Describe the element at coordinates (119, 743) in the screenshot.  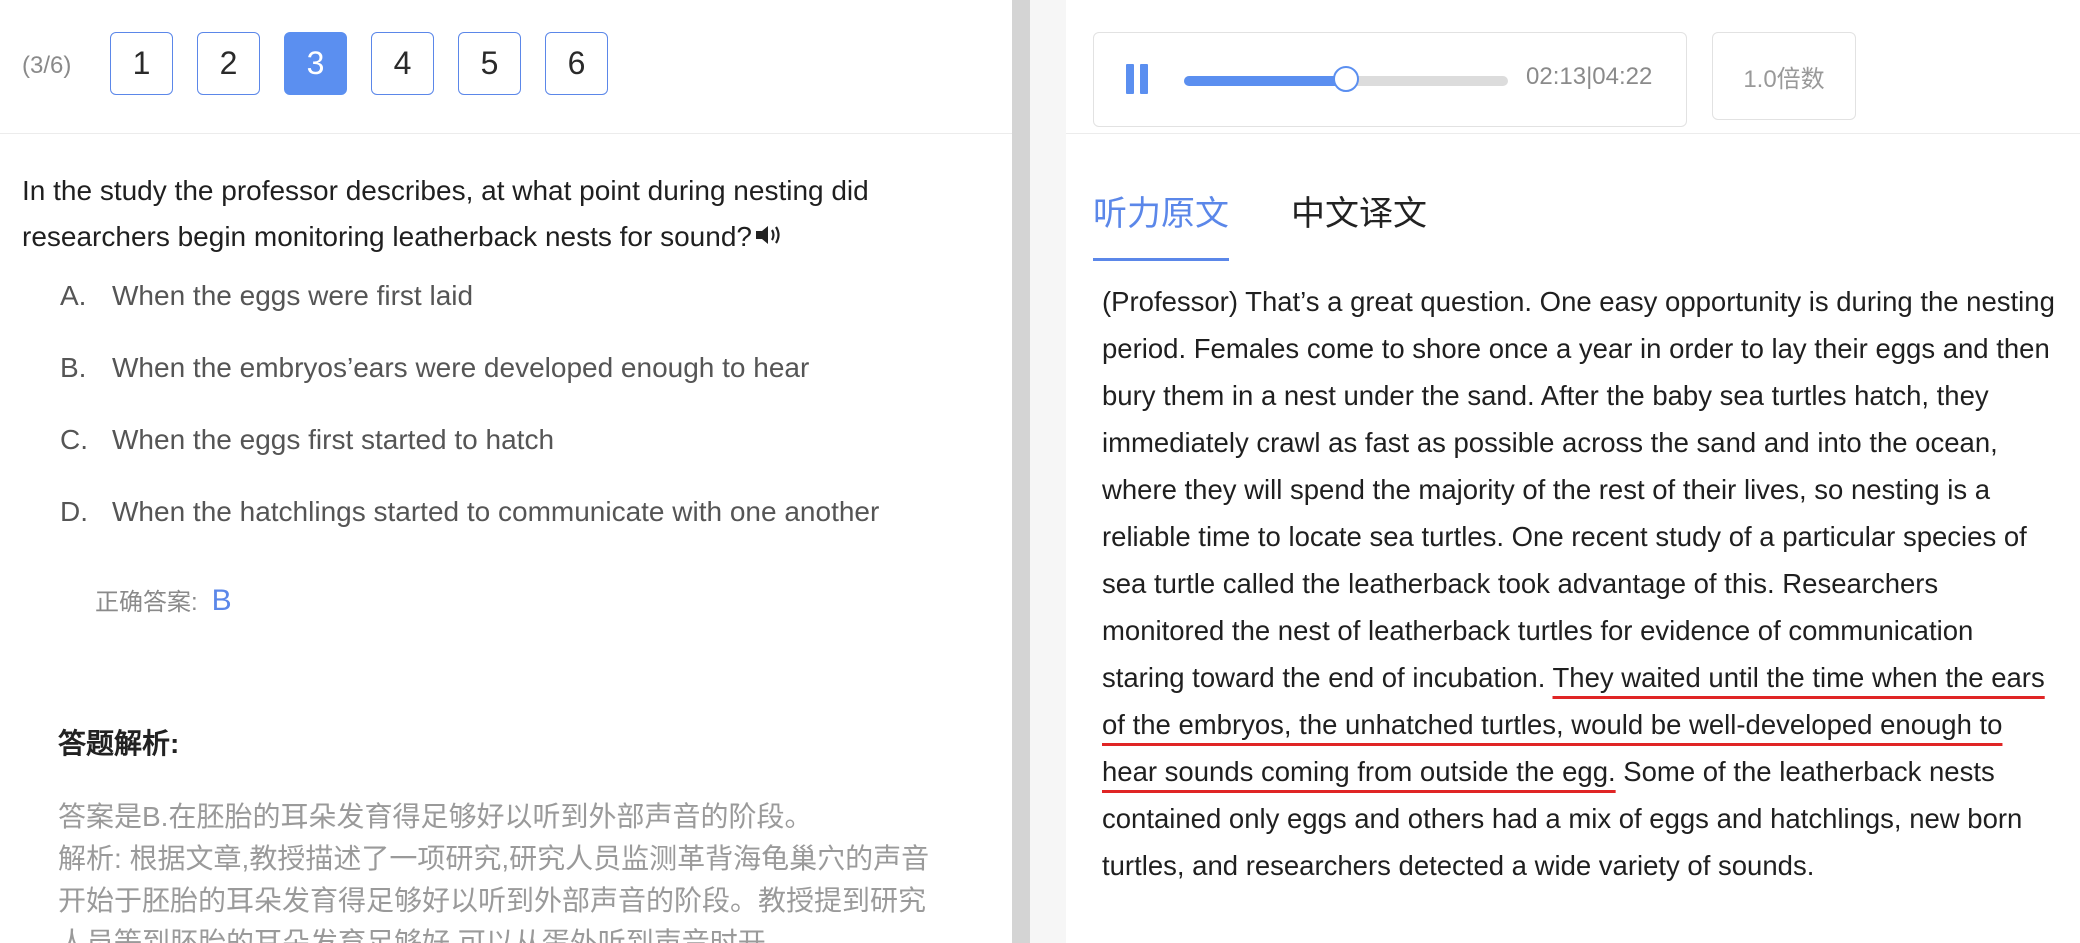
I see `analysis-title: 答题解析:` at that location.